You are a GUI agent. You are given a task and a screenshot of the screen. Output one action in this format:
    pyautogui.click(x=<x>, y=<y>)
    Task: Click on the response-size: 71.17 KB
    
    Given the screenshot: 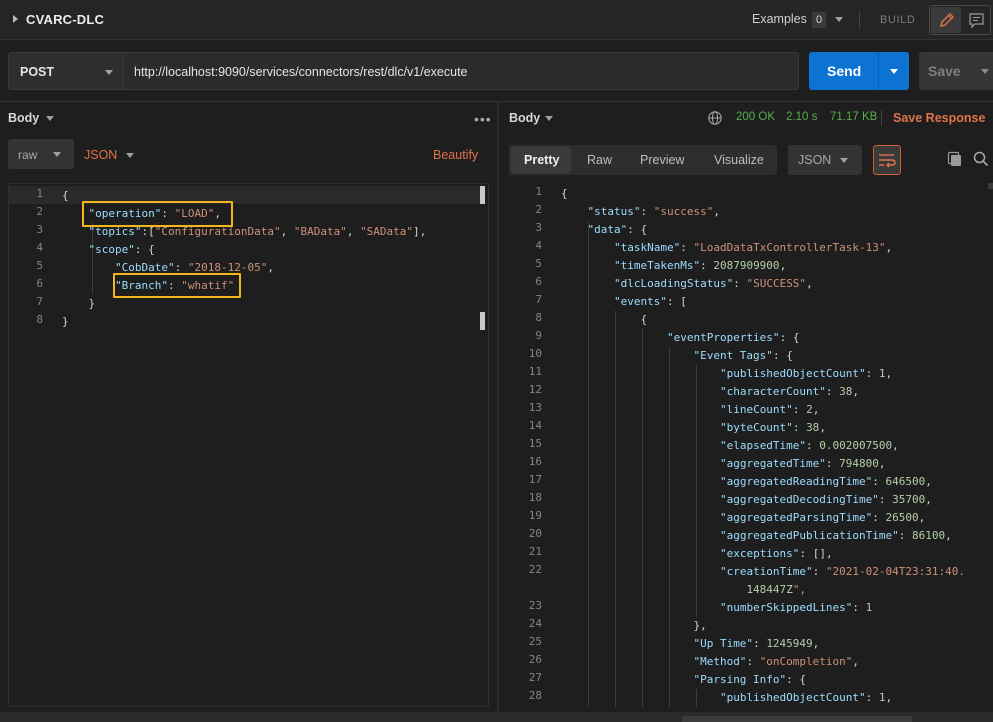 What is the action you would take?
    pyautogui.click(x=853, y=117)
    